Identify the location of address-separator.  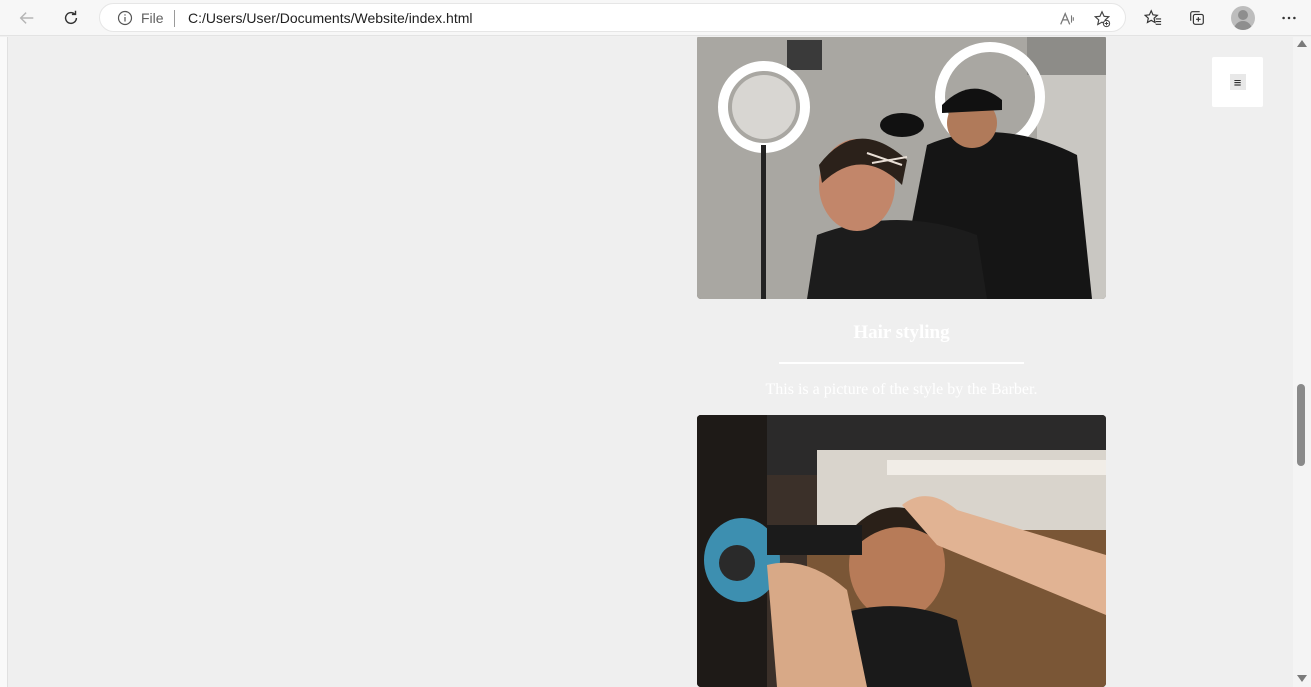
(174, 18).